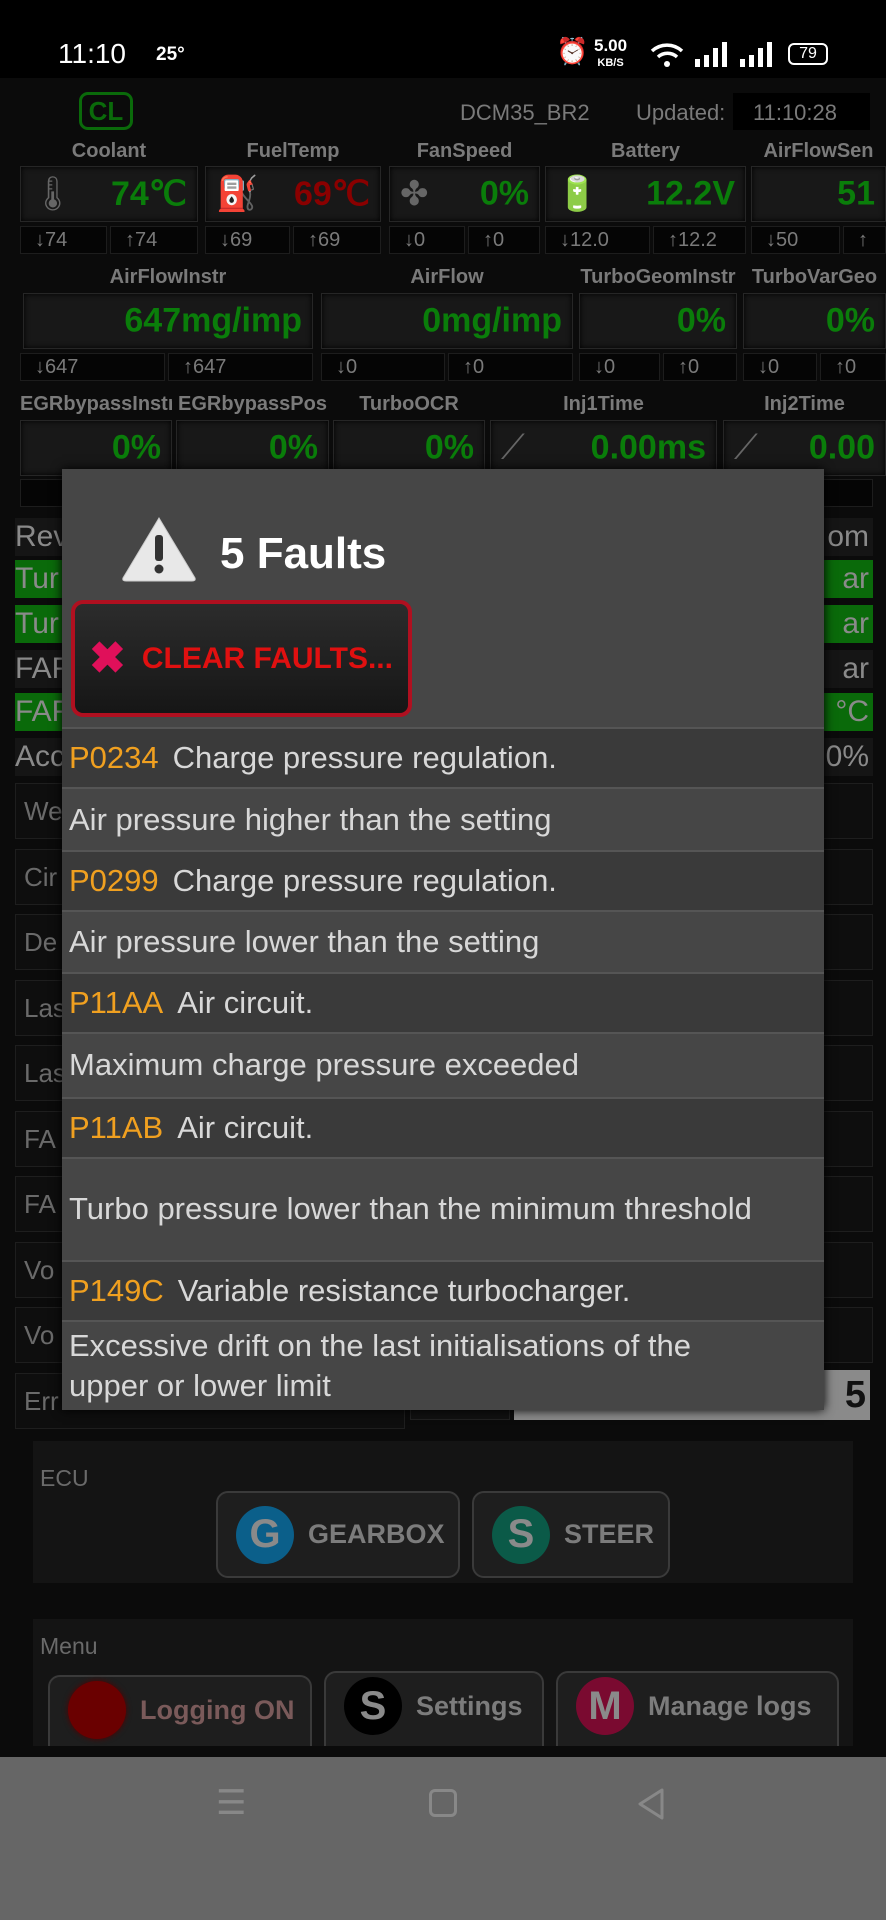 The image size is (886, 1920). Describe the element at coordinates (443, 1127) in the screenshot. I see `fault-code-row: P11AB Air circuit.` at that location.